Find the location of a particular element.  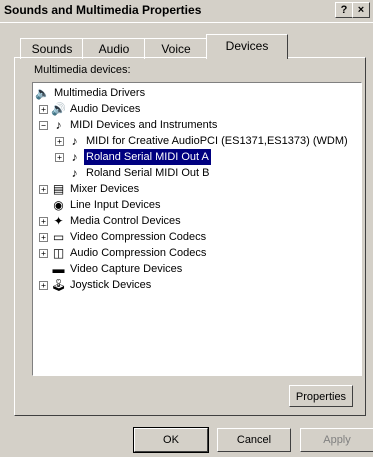

tree-item-midi-devices: − ♪ MIDI Devices and Instruments is located at coordinates (197, 125).